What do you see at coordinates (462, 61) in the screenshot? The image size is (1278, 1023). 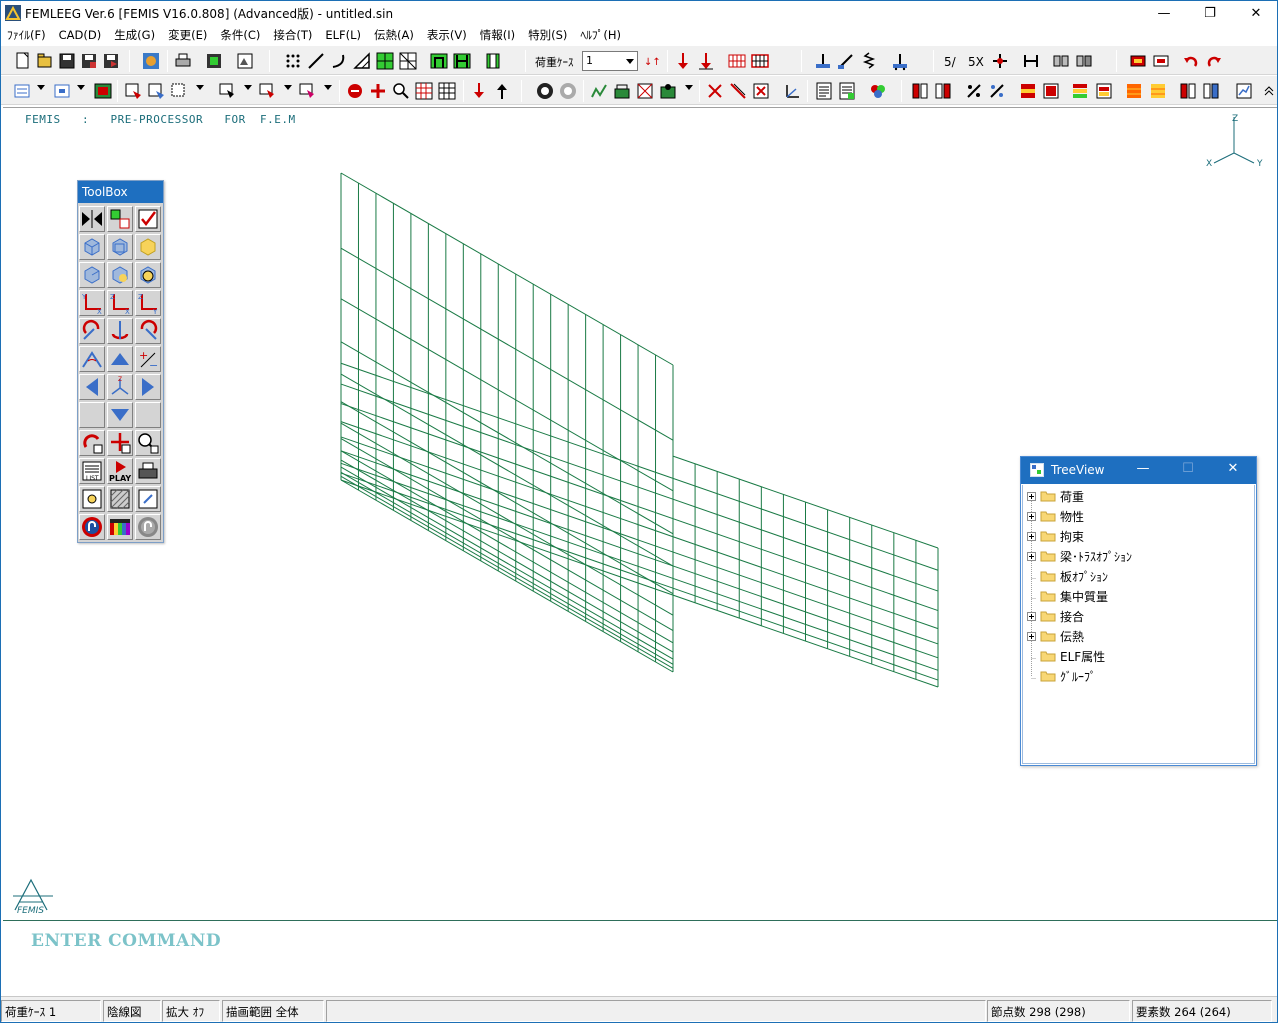 I see `portal-frame-icon` at bounding box center [462, 61].